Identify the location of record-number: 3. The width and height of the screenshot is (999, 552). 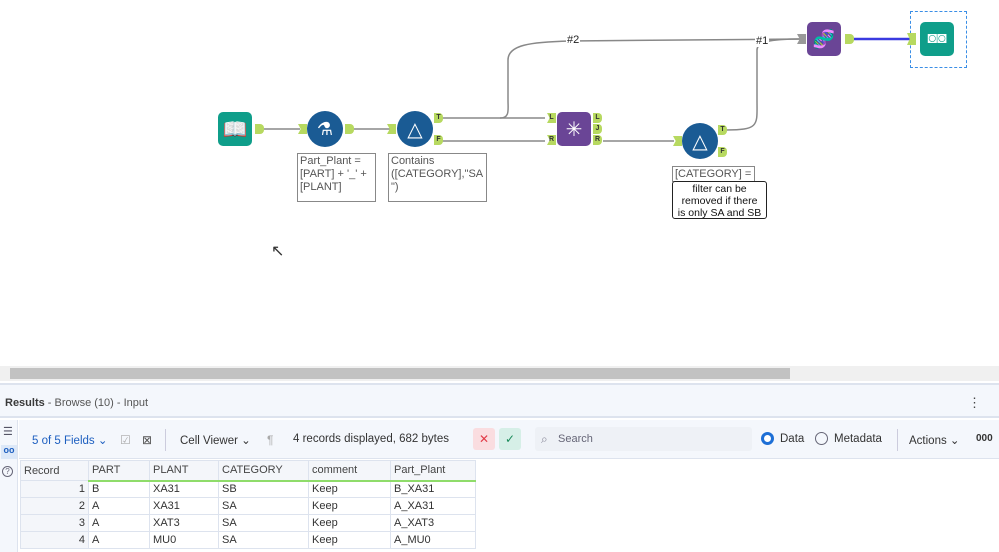
(54, 523).